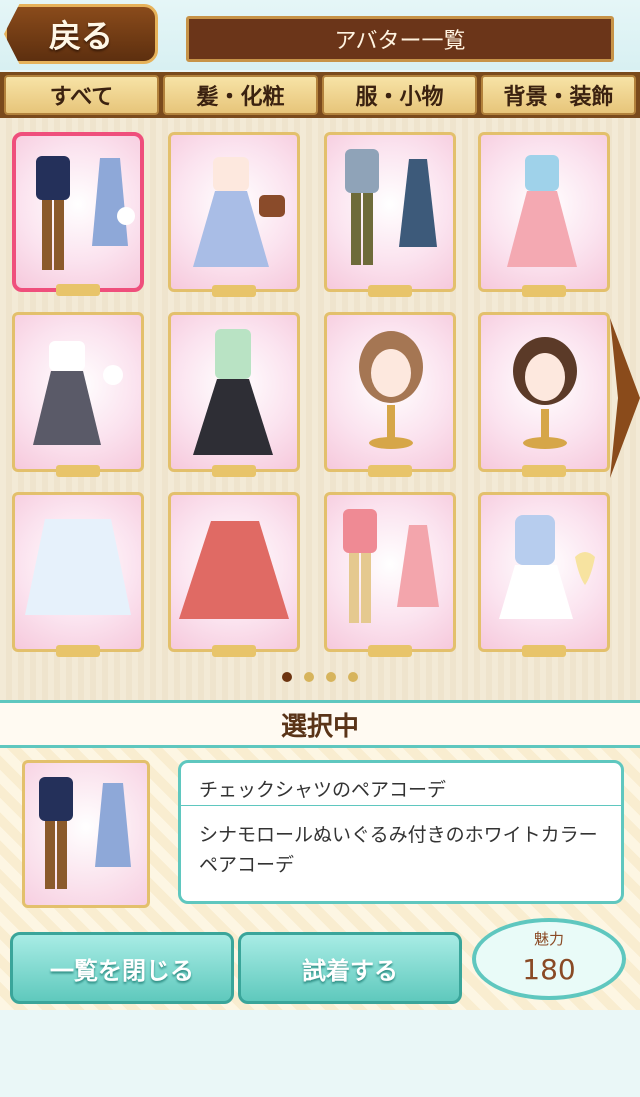 This screenshot has height=1097, width=640. Describe the element at coordinates (234, 570) in the screenshot. I see `red-pleated-skirt-image` at that location.